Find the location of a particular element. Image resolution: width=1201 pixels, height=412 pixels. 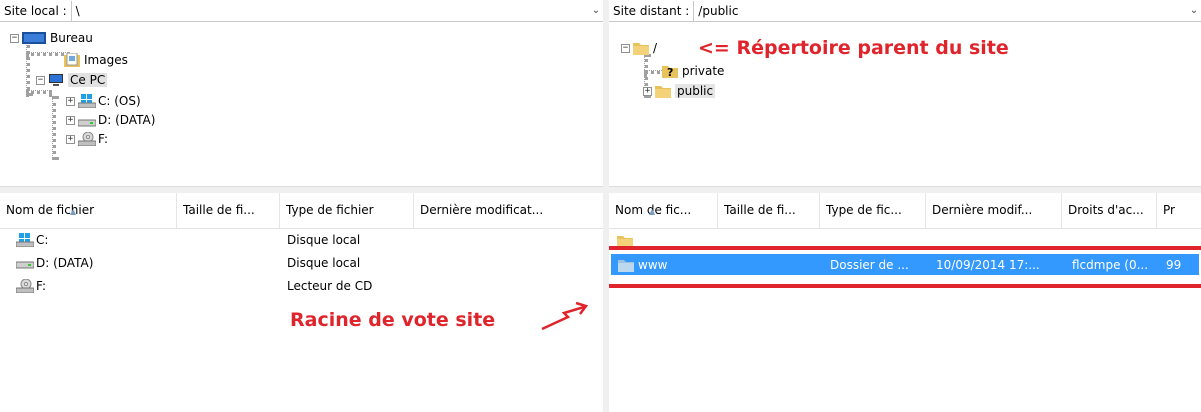

remote-path-input: /public is located at coordinates (940, 11).